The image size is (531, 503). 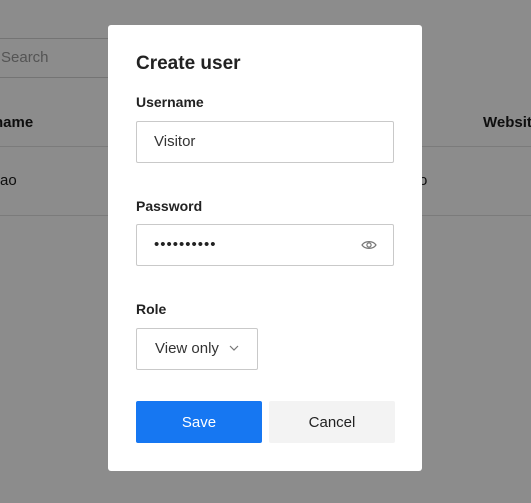 I want to click on password-field: ••••••••••, so click(x=265, y=245).